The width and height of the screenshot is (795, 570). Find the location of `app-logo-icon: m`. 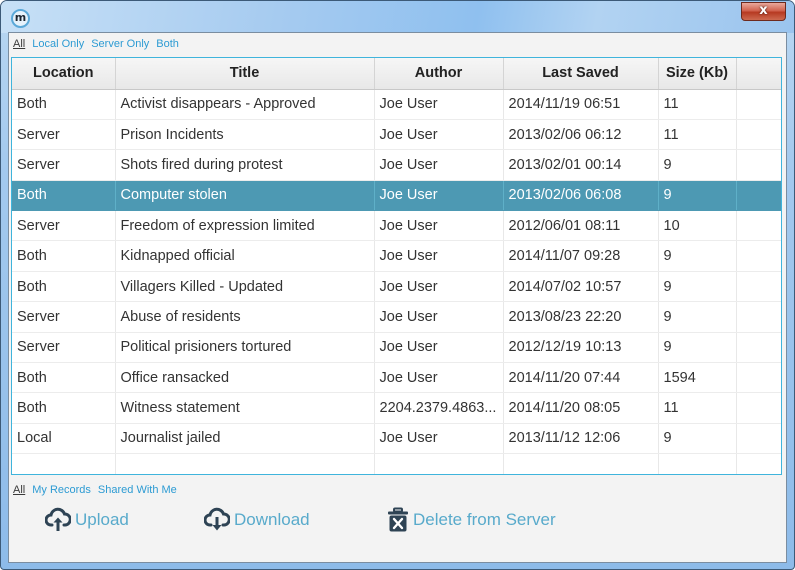

app-logo-icon: m is located at coordinates (20, 18).